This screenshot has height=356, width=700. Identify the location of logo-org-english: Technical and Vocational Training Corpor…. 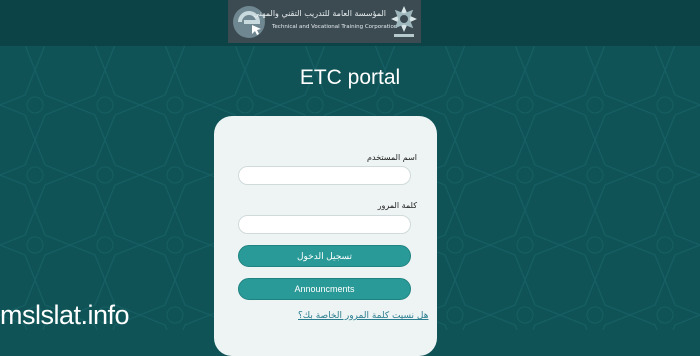
(335, 27).